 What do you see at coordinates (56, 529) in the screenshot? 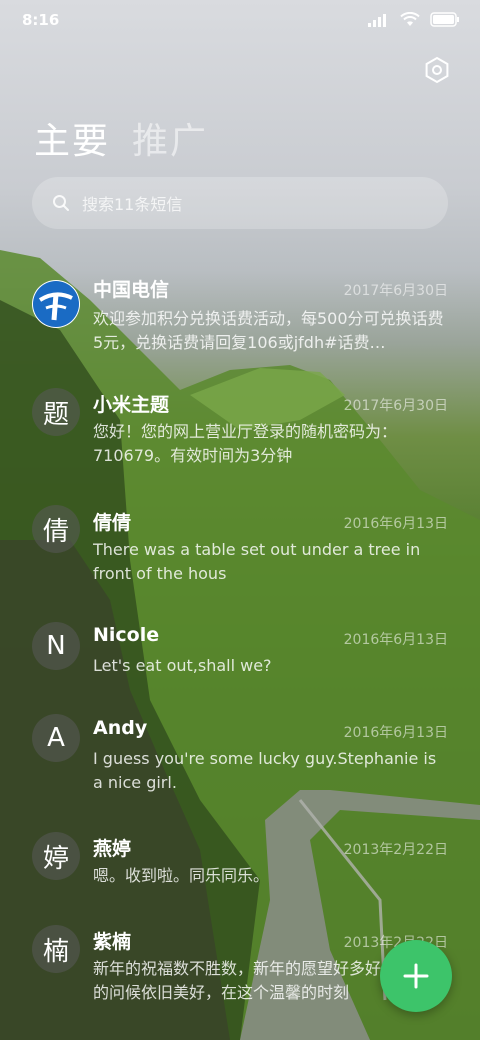
I see `avatar: 倩` at bounding box center [56, 529].